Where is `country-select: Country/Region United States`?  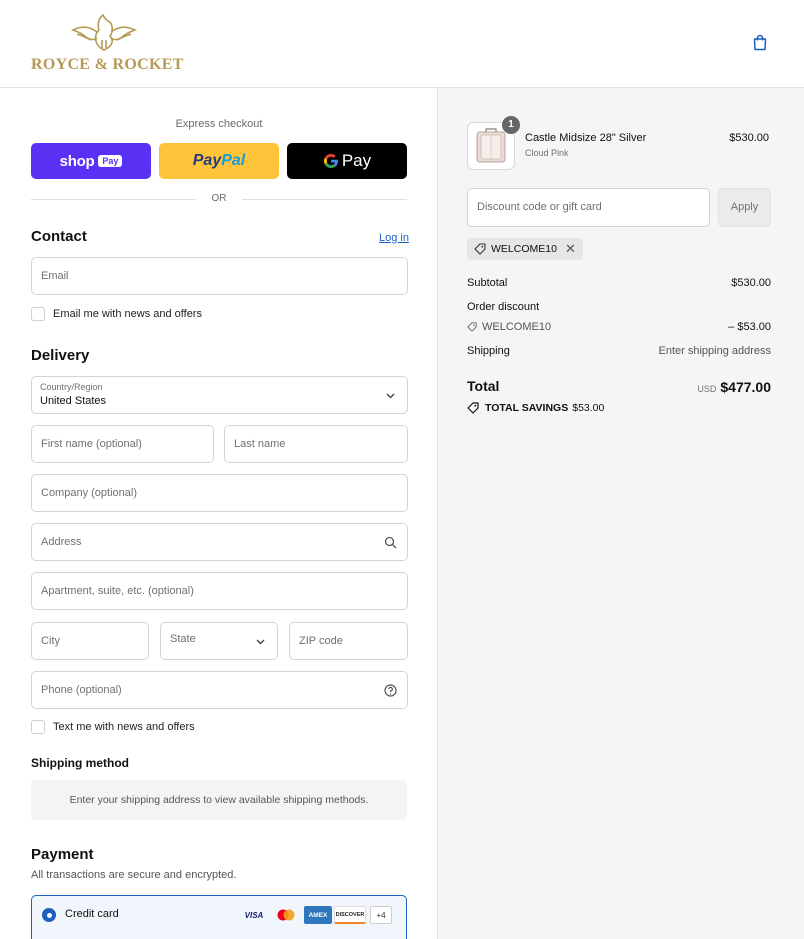
country-select: Country/Region United States is located at coordinates (219, 395).